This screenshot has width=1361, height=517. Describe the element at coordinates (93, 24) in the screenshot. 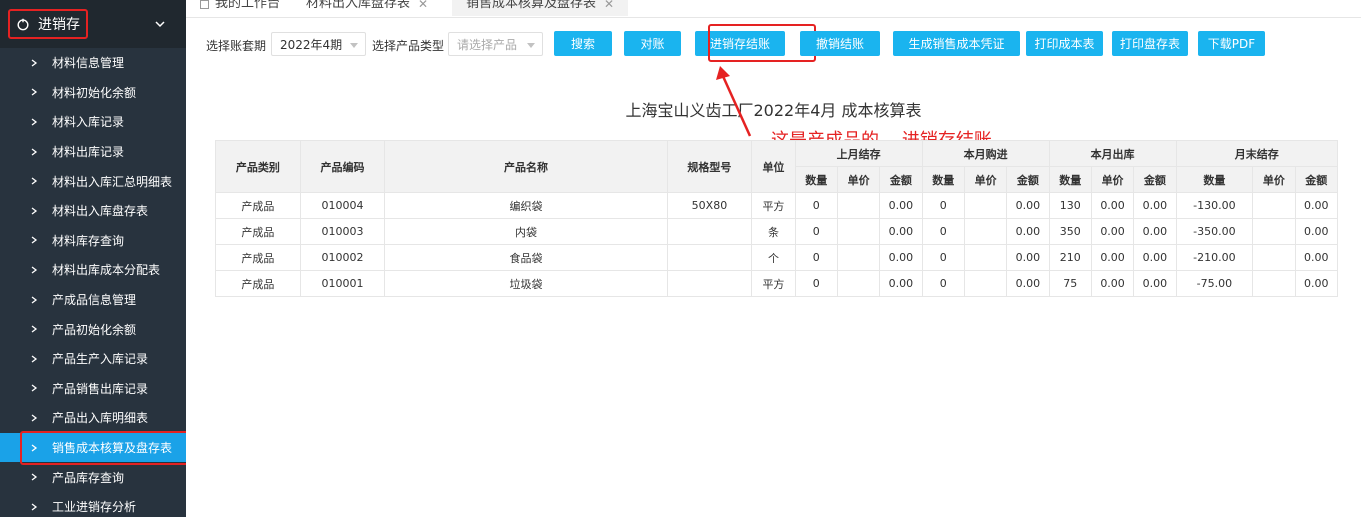

I see `sidebar-header: 进销存` at that location.